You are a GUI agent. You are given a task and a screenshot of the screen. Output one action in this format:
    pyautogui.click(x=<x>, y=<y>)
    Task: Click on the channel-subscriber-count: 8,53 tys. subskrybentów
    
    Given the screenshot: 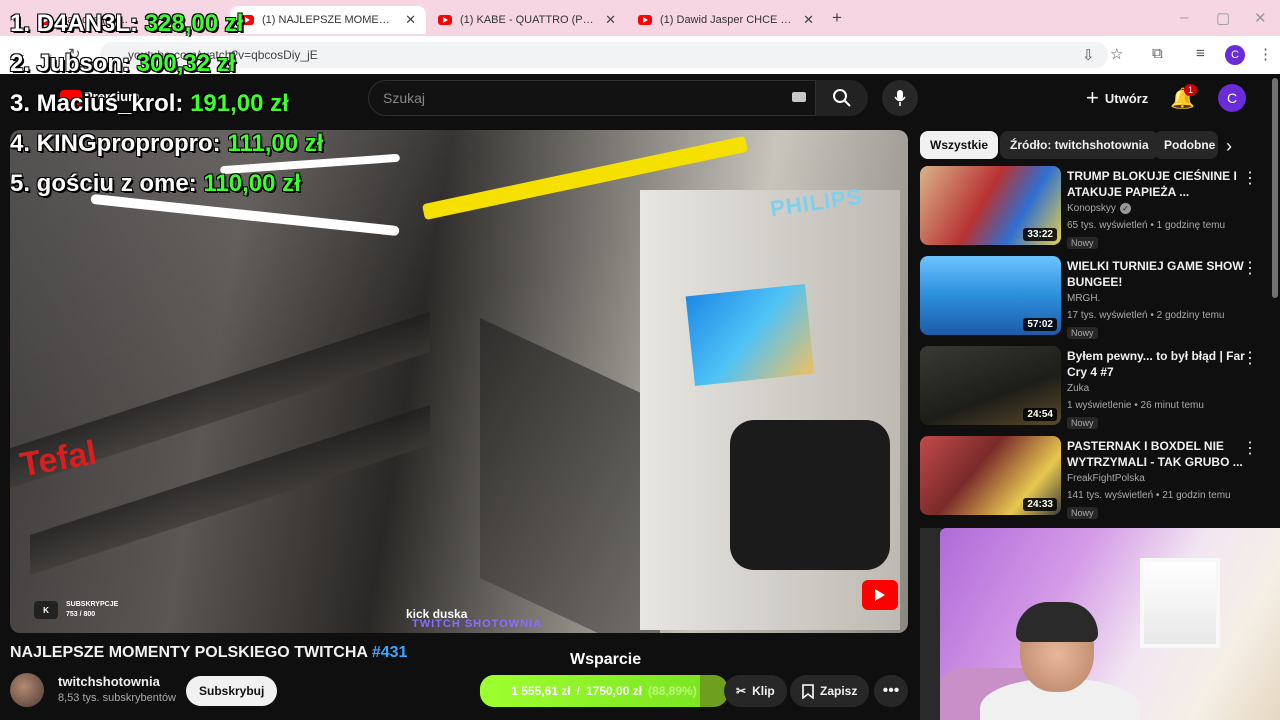 What is the action you would take?
    pyautogui.click(x=117, y=698)
    